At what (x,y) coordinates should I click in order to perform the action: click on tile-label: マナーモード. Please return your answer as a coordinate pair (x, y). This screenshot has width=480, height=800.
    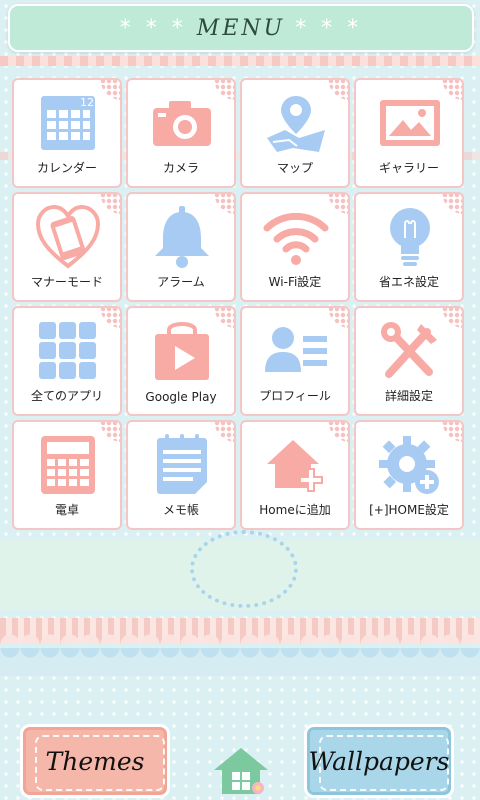
    Looking at the image, I should click on (66, 282).